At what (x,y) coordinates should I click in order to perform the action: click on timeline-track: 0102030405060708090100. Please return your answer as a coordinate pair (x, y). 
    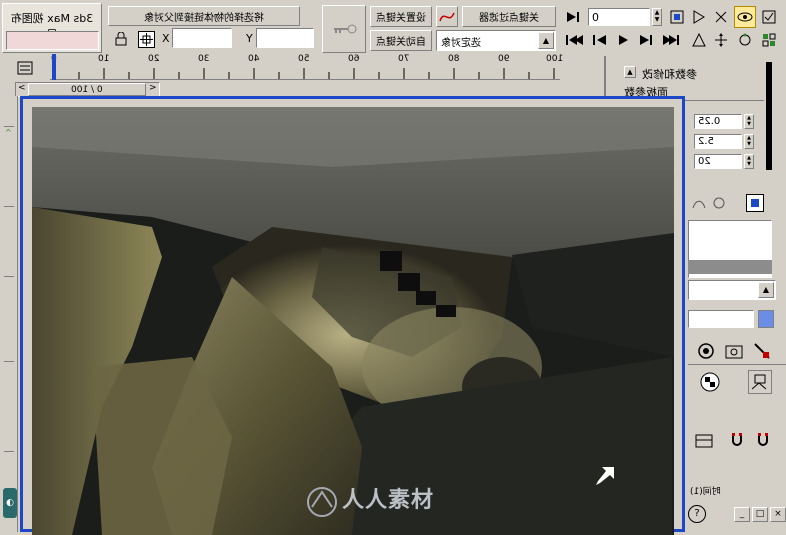
    Looking at the image, I should click on (307, 67).